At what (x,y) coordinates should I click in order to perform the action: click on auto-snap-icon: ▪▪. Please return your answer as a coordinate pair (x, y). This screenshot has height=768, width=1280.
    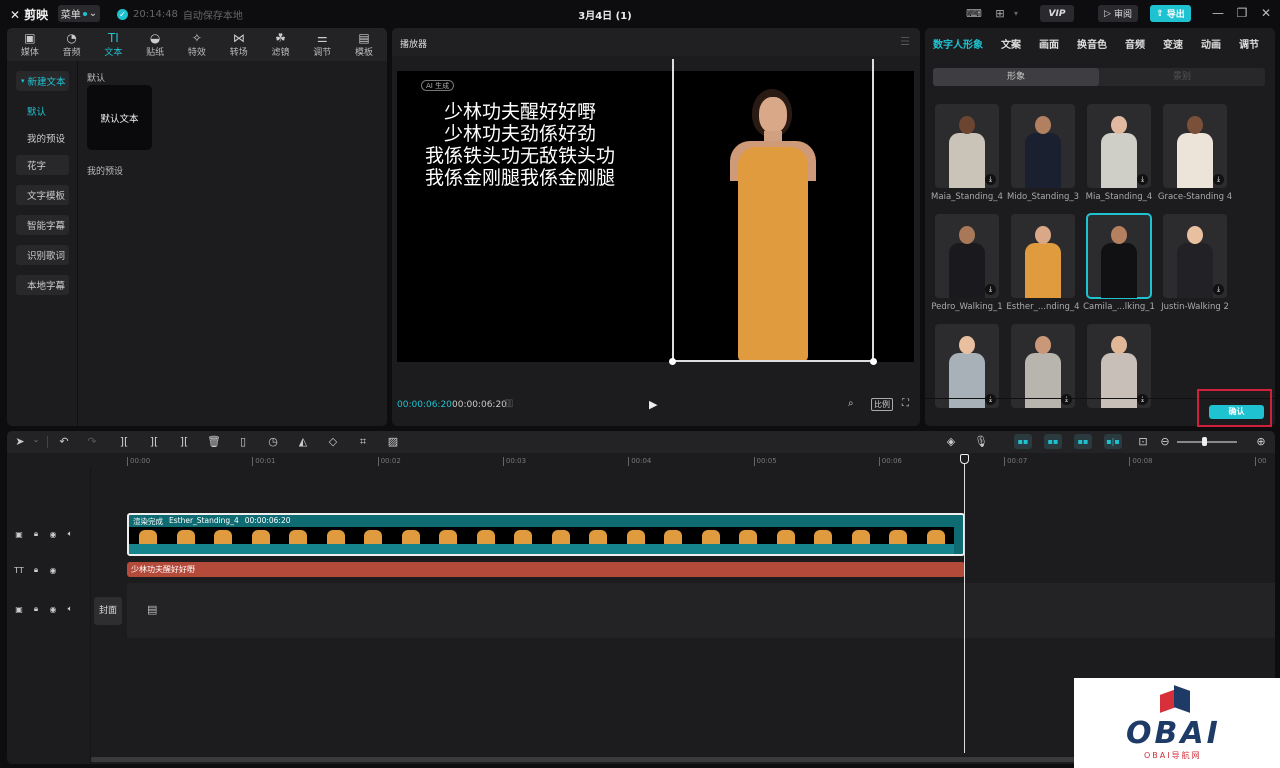
    Looking at the image, I should click on (1053, 441).